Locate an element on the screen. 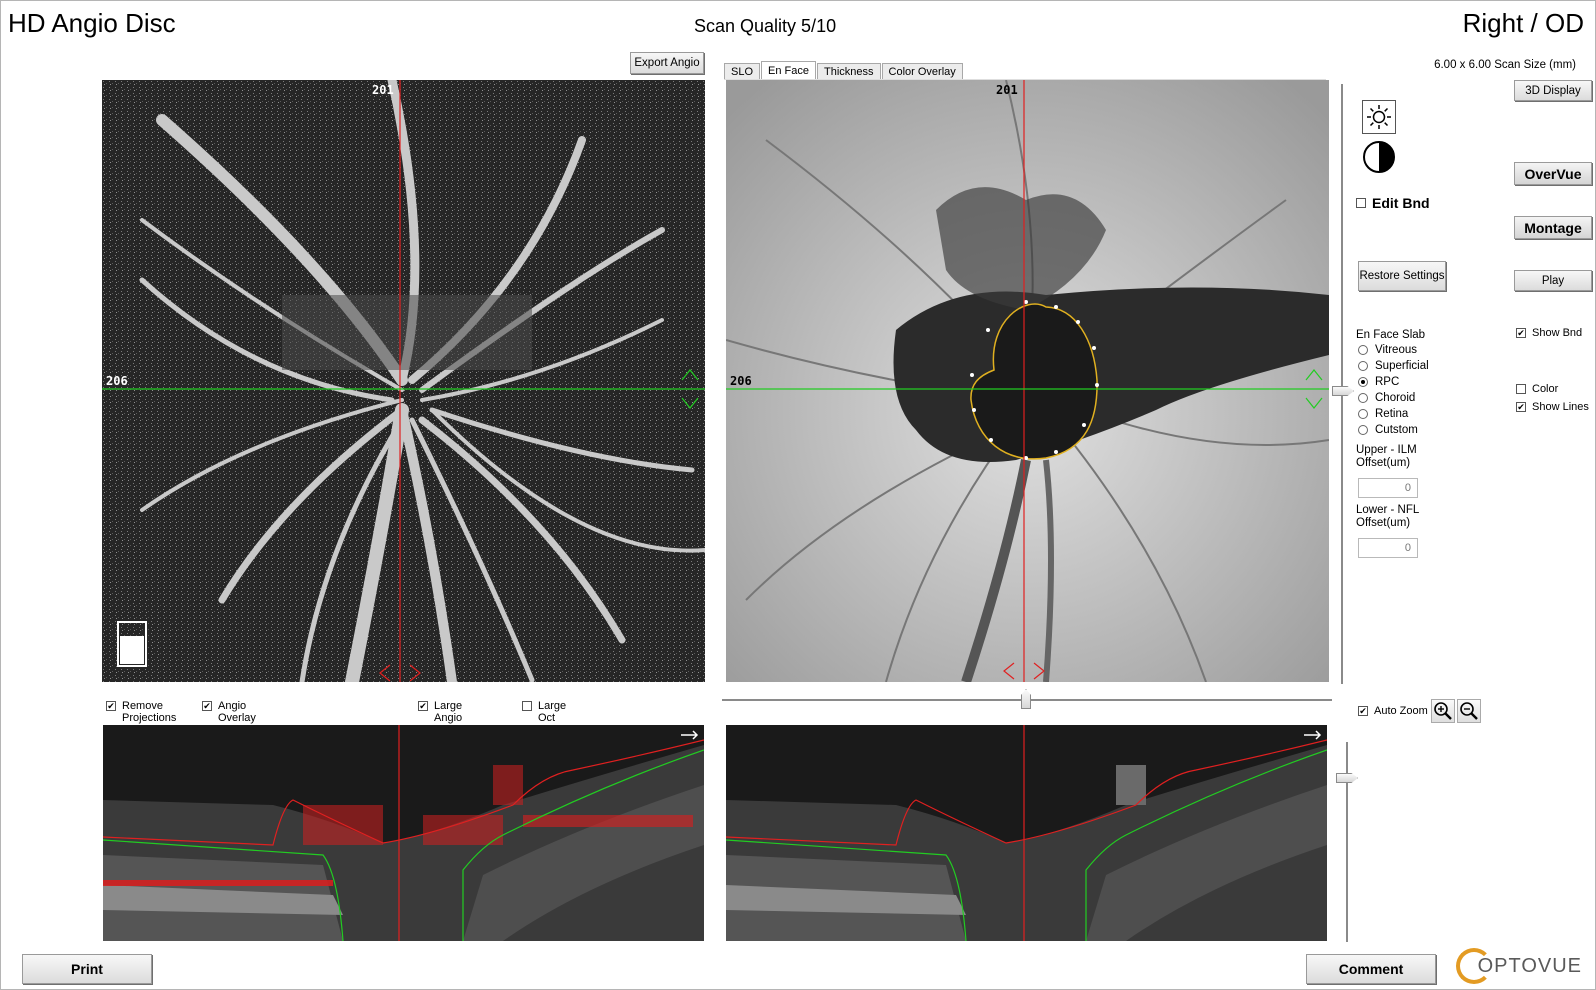 Image resolution: width=1596 pixels, height=990 pixels. show-bnd-checkbox: ✔ Show Bnd is located at coordinates (1549, 333).